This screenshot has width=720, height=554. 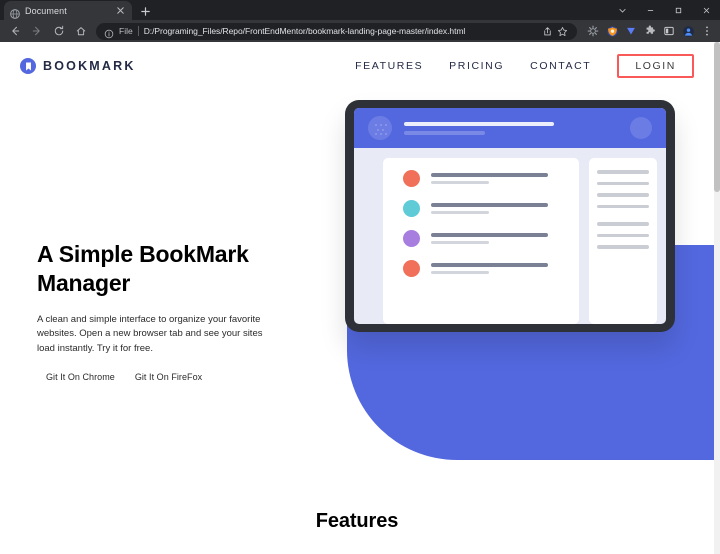 I want to click on site-header: BOOKMARK FEATURES PRICING CONTACT LOGIN, so click(x=357, y=66).